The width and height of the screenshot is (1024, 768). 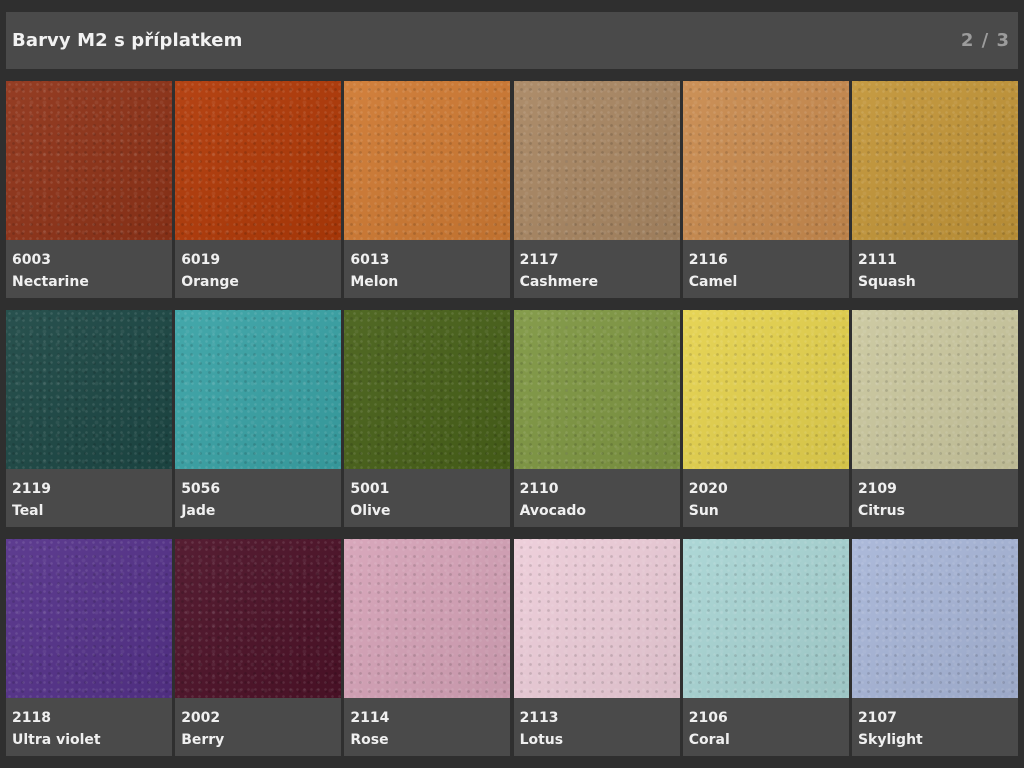 I want to click on color-swatch-card: 6003 Nectarine, so click(x=89, y=189).